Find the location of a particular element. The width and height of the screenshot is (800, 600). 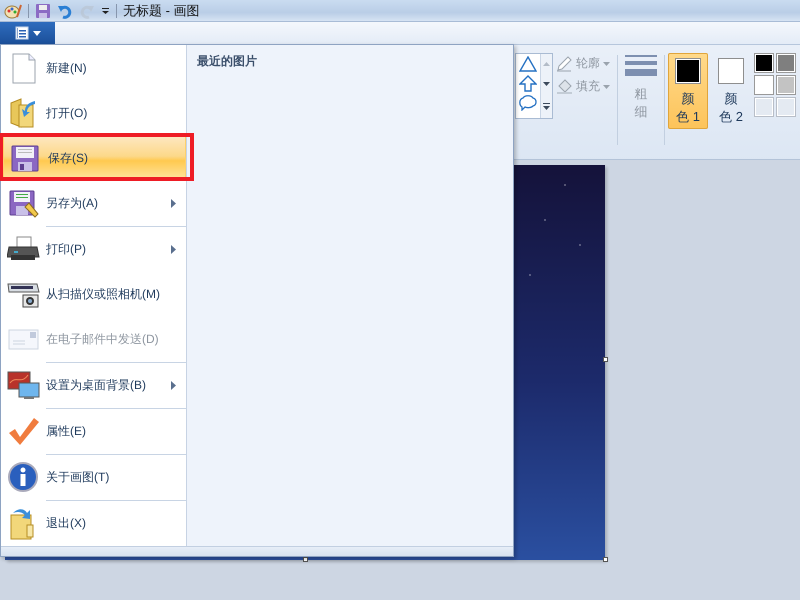

speech-bubble-shape-icon is located at coordinates (528, 103).